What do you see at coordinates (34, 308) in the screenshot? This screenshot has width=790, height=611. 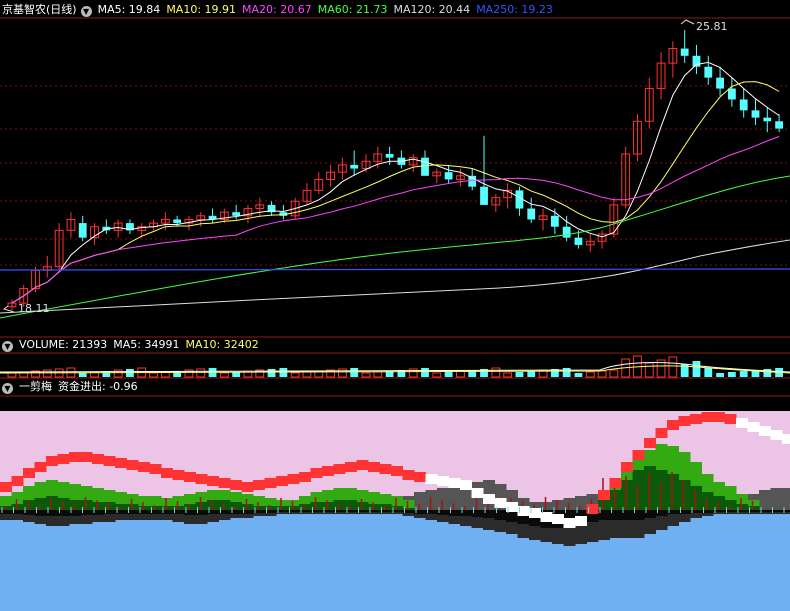 I see `min-price-label: 18.11` at bounding box center [34, 308].